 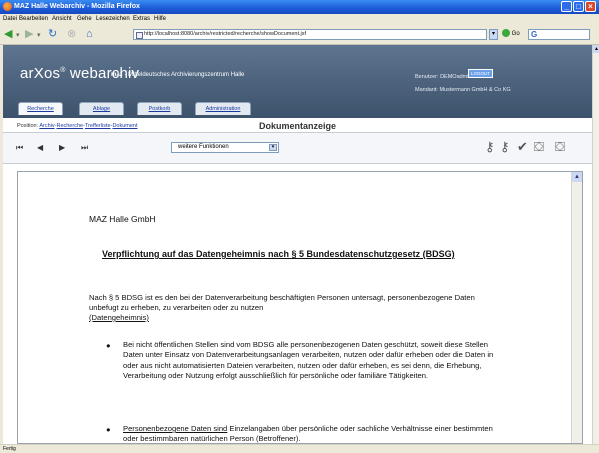 I want to click on menu-gehe: Gehe, so click(x=84, y=19).